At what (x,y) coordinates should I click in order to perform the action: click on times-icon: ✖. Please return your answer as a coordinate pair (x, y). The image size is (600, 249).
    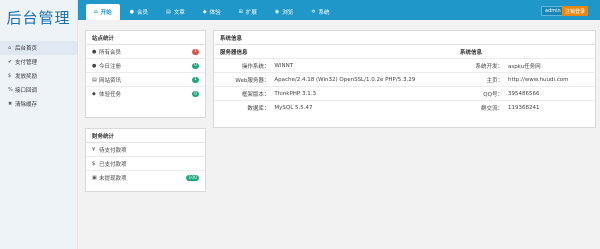
    Looking at the image, I should click on (10, 104).